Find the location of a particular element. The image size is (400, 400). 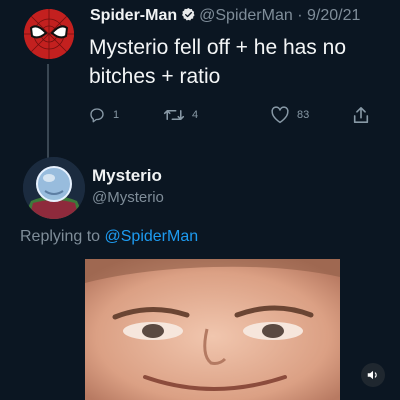

like-count: 83 is located at coordinates (303, 115).